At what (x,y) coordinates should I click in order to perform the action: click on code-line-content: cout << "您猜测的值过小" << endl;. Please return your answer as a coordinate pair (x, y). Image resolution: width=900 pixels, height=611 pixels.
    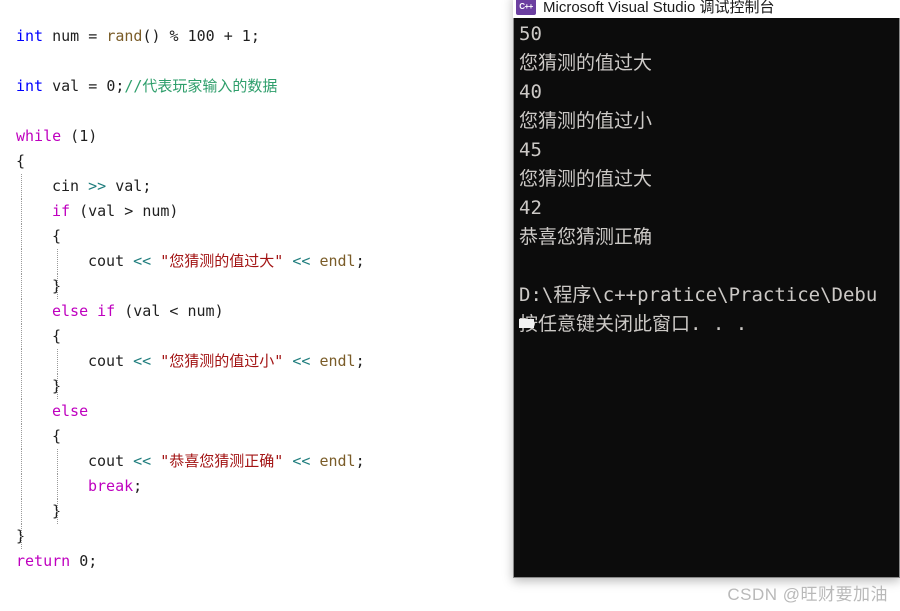
    Looking at the image, I should click on (190, 361).